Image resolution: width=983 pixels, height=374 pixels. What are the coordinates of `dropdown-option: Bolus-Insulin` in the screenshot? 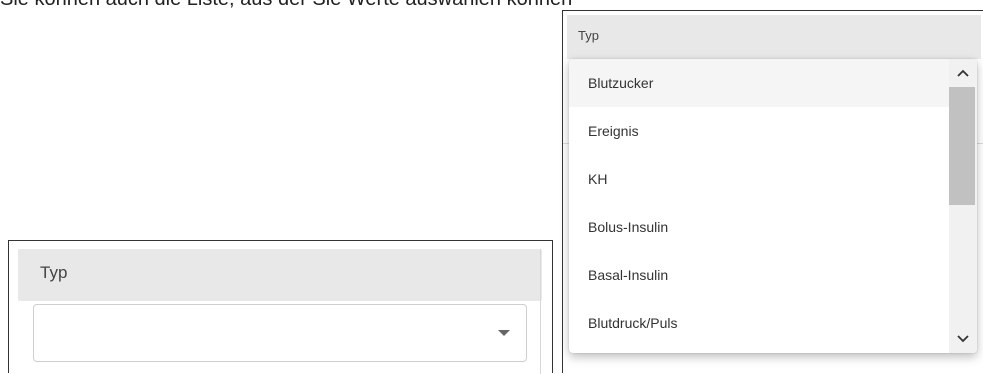 It's located at (759, 227).